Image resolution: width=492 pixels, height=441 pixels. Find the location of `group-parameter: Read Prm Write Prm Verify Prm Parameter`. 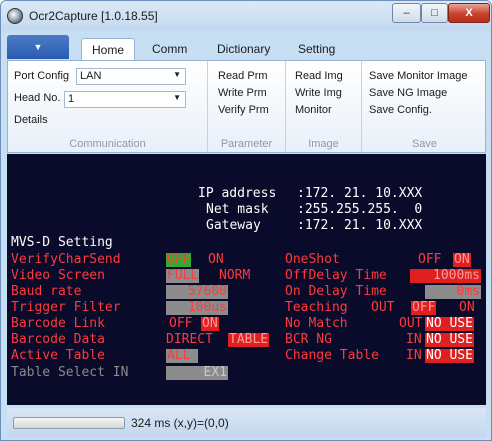

group-parameter: Read Prm Write Prm Verify Prm Parameter is located at coordinates (247, 106).